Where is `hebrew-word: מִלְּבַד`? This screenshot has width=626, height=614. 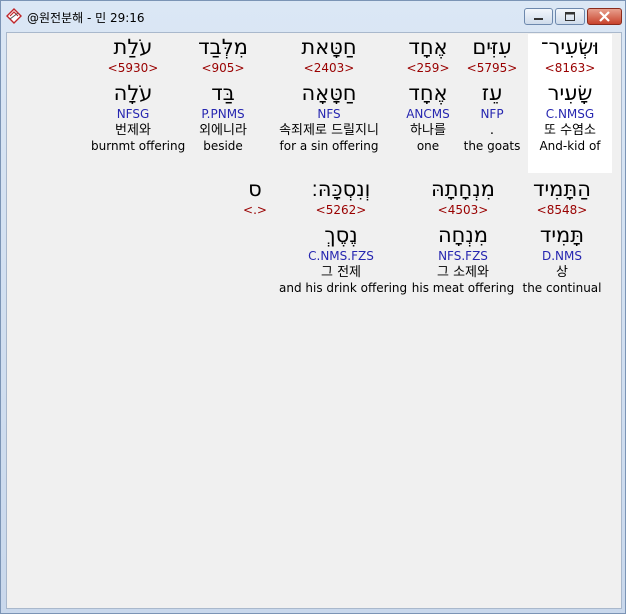
hebrew-word: מִלְּבַד is located at coordinates (223, 47).